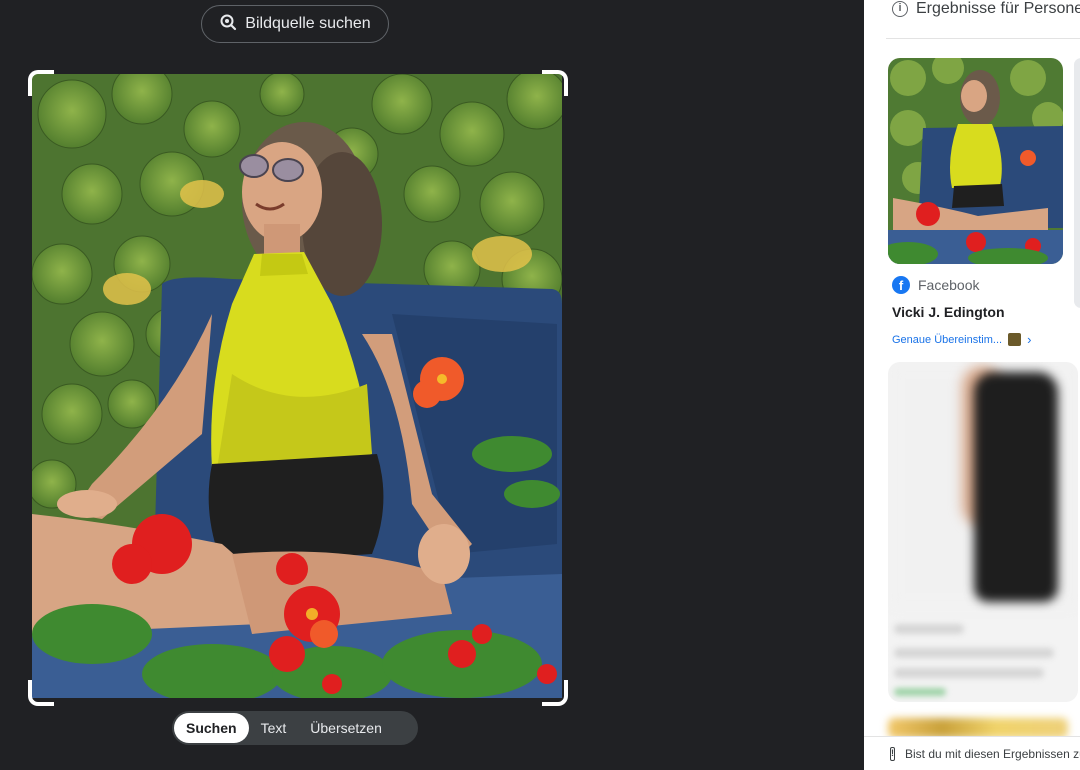  I want to click on exact-match-link: Genaue Übereinstim... ›, so click(961, 339).